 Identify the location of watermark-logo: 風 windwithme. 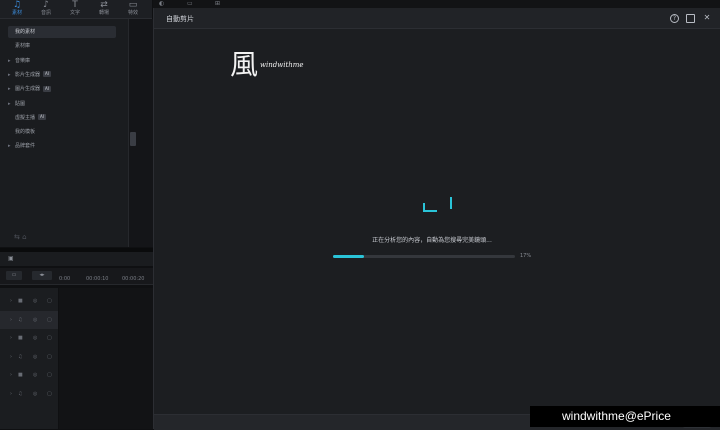
(270, 68).